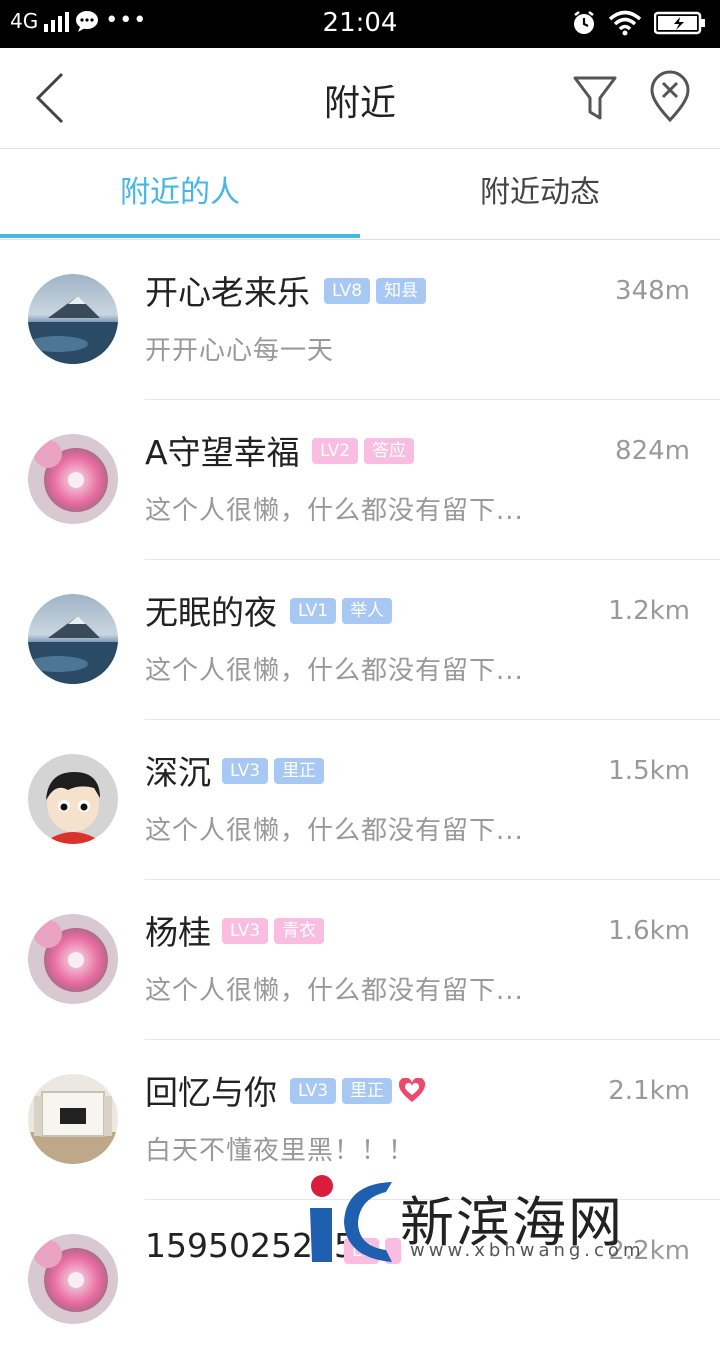  I want to click on status-bar: 4G ••• 21:04, so click(360, 24).